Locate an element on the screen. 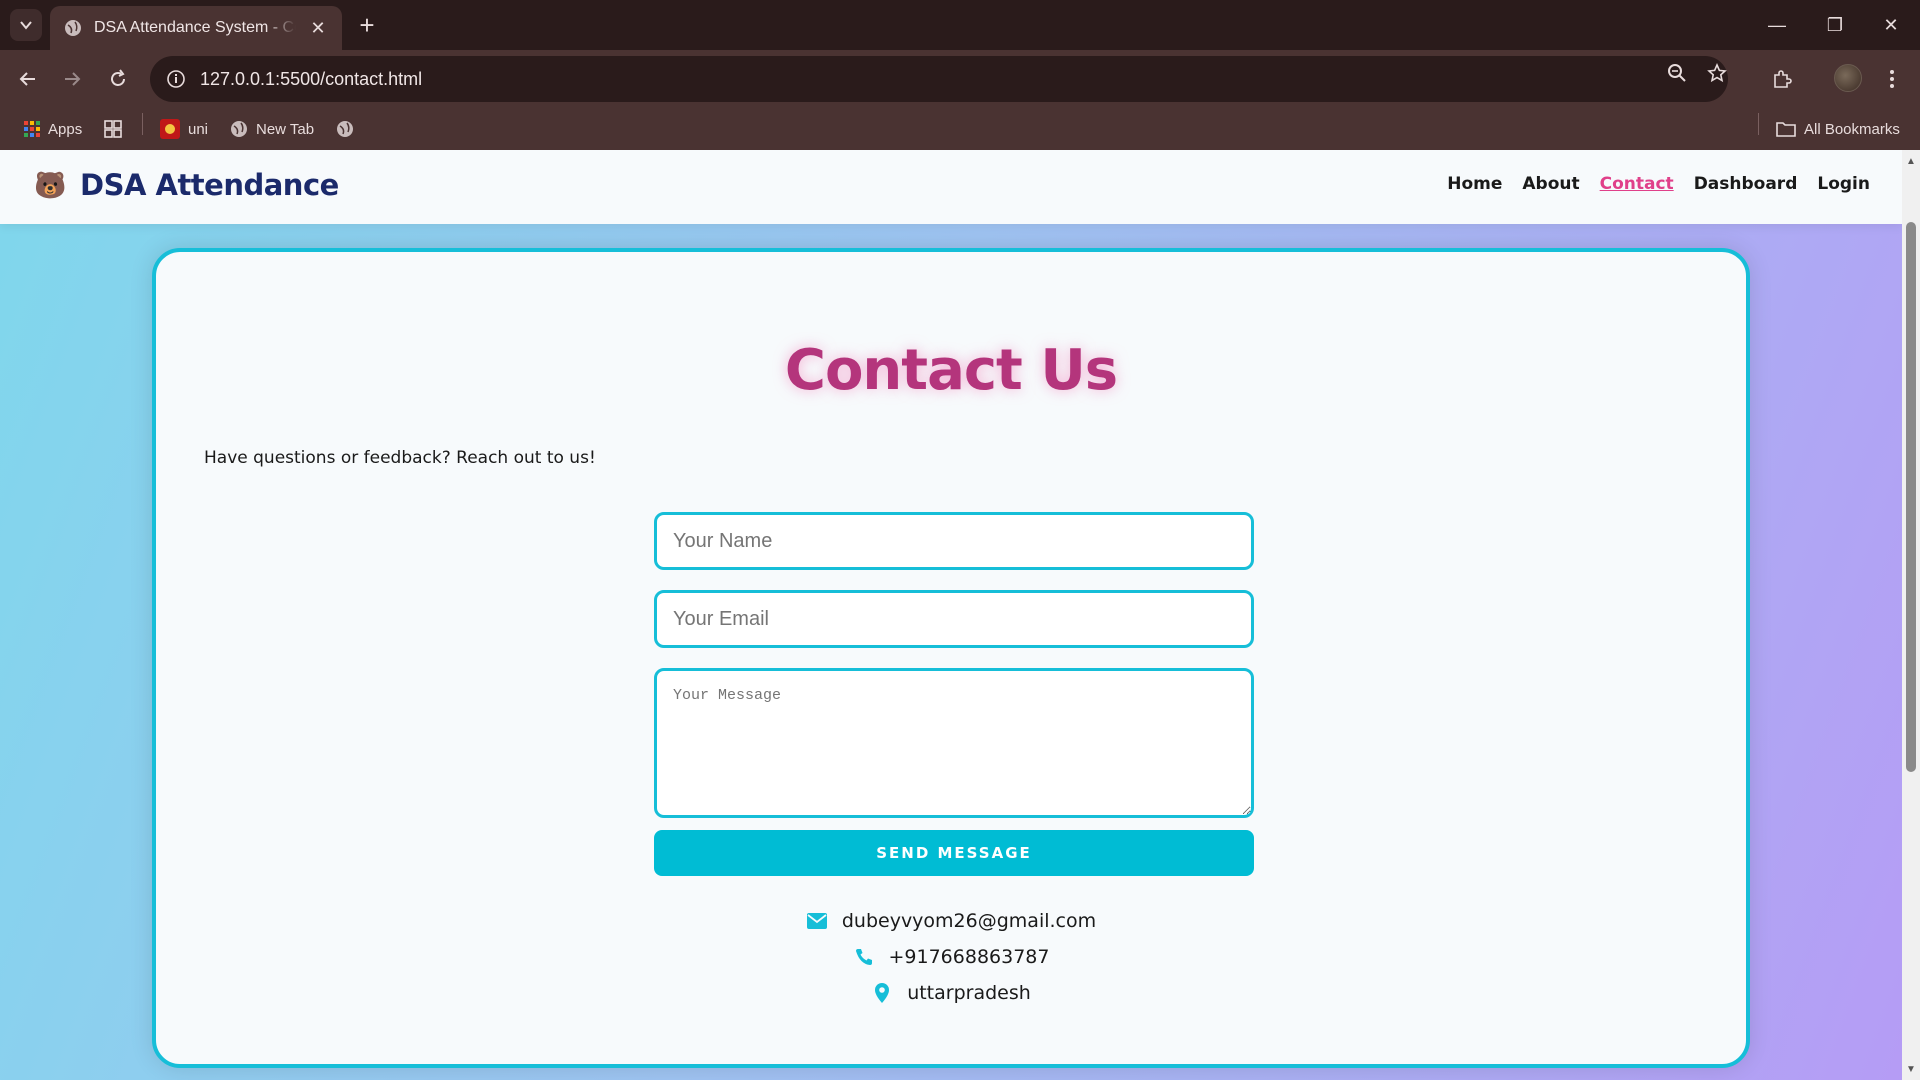  arrow-left-icon is located at coordinates (27, 79).